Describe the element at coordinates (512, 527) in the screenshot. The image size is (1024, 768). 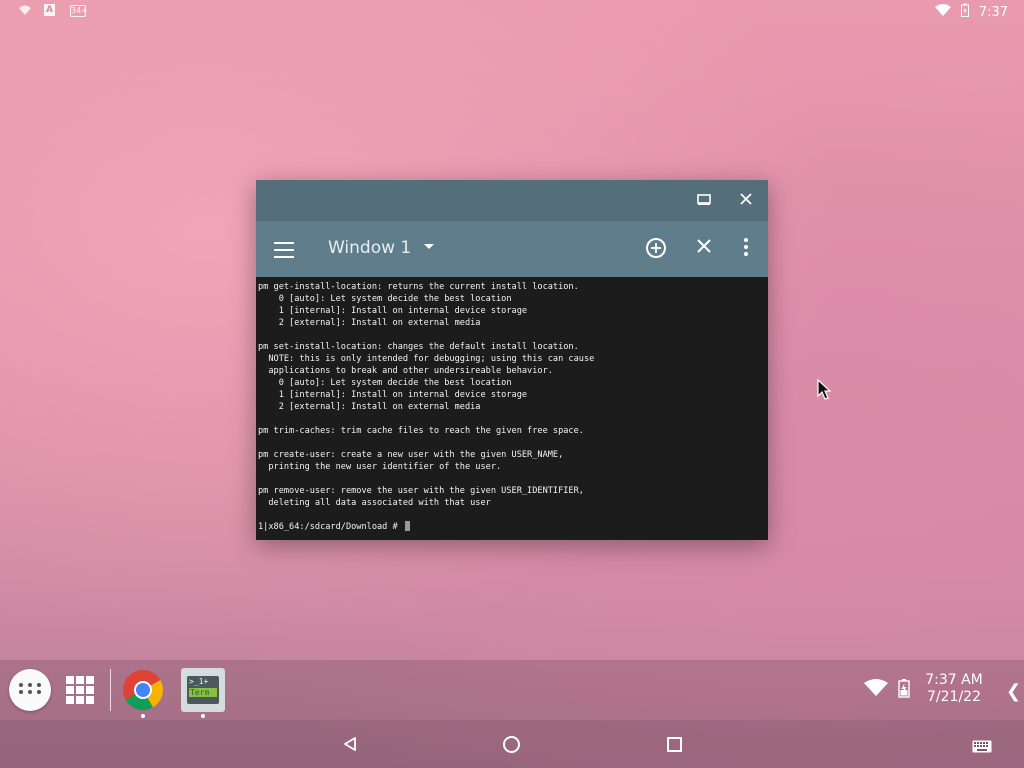
I see `terminal-prompt: 1|x86_64:/sdcard/Download #` at that location.